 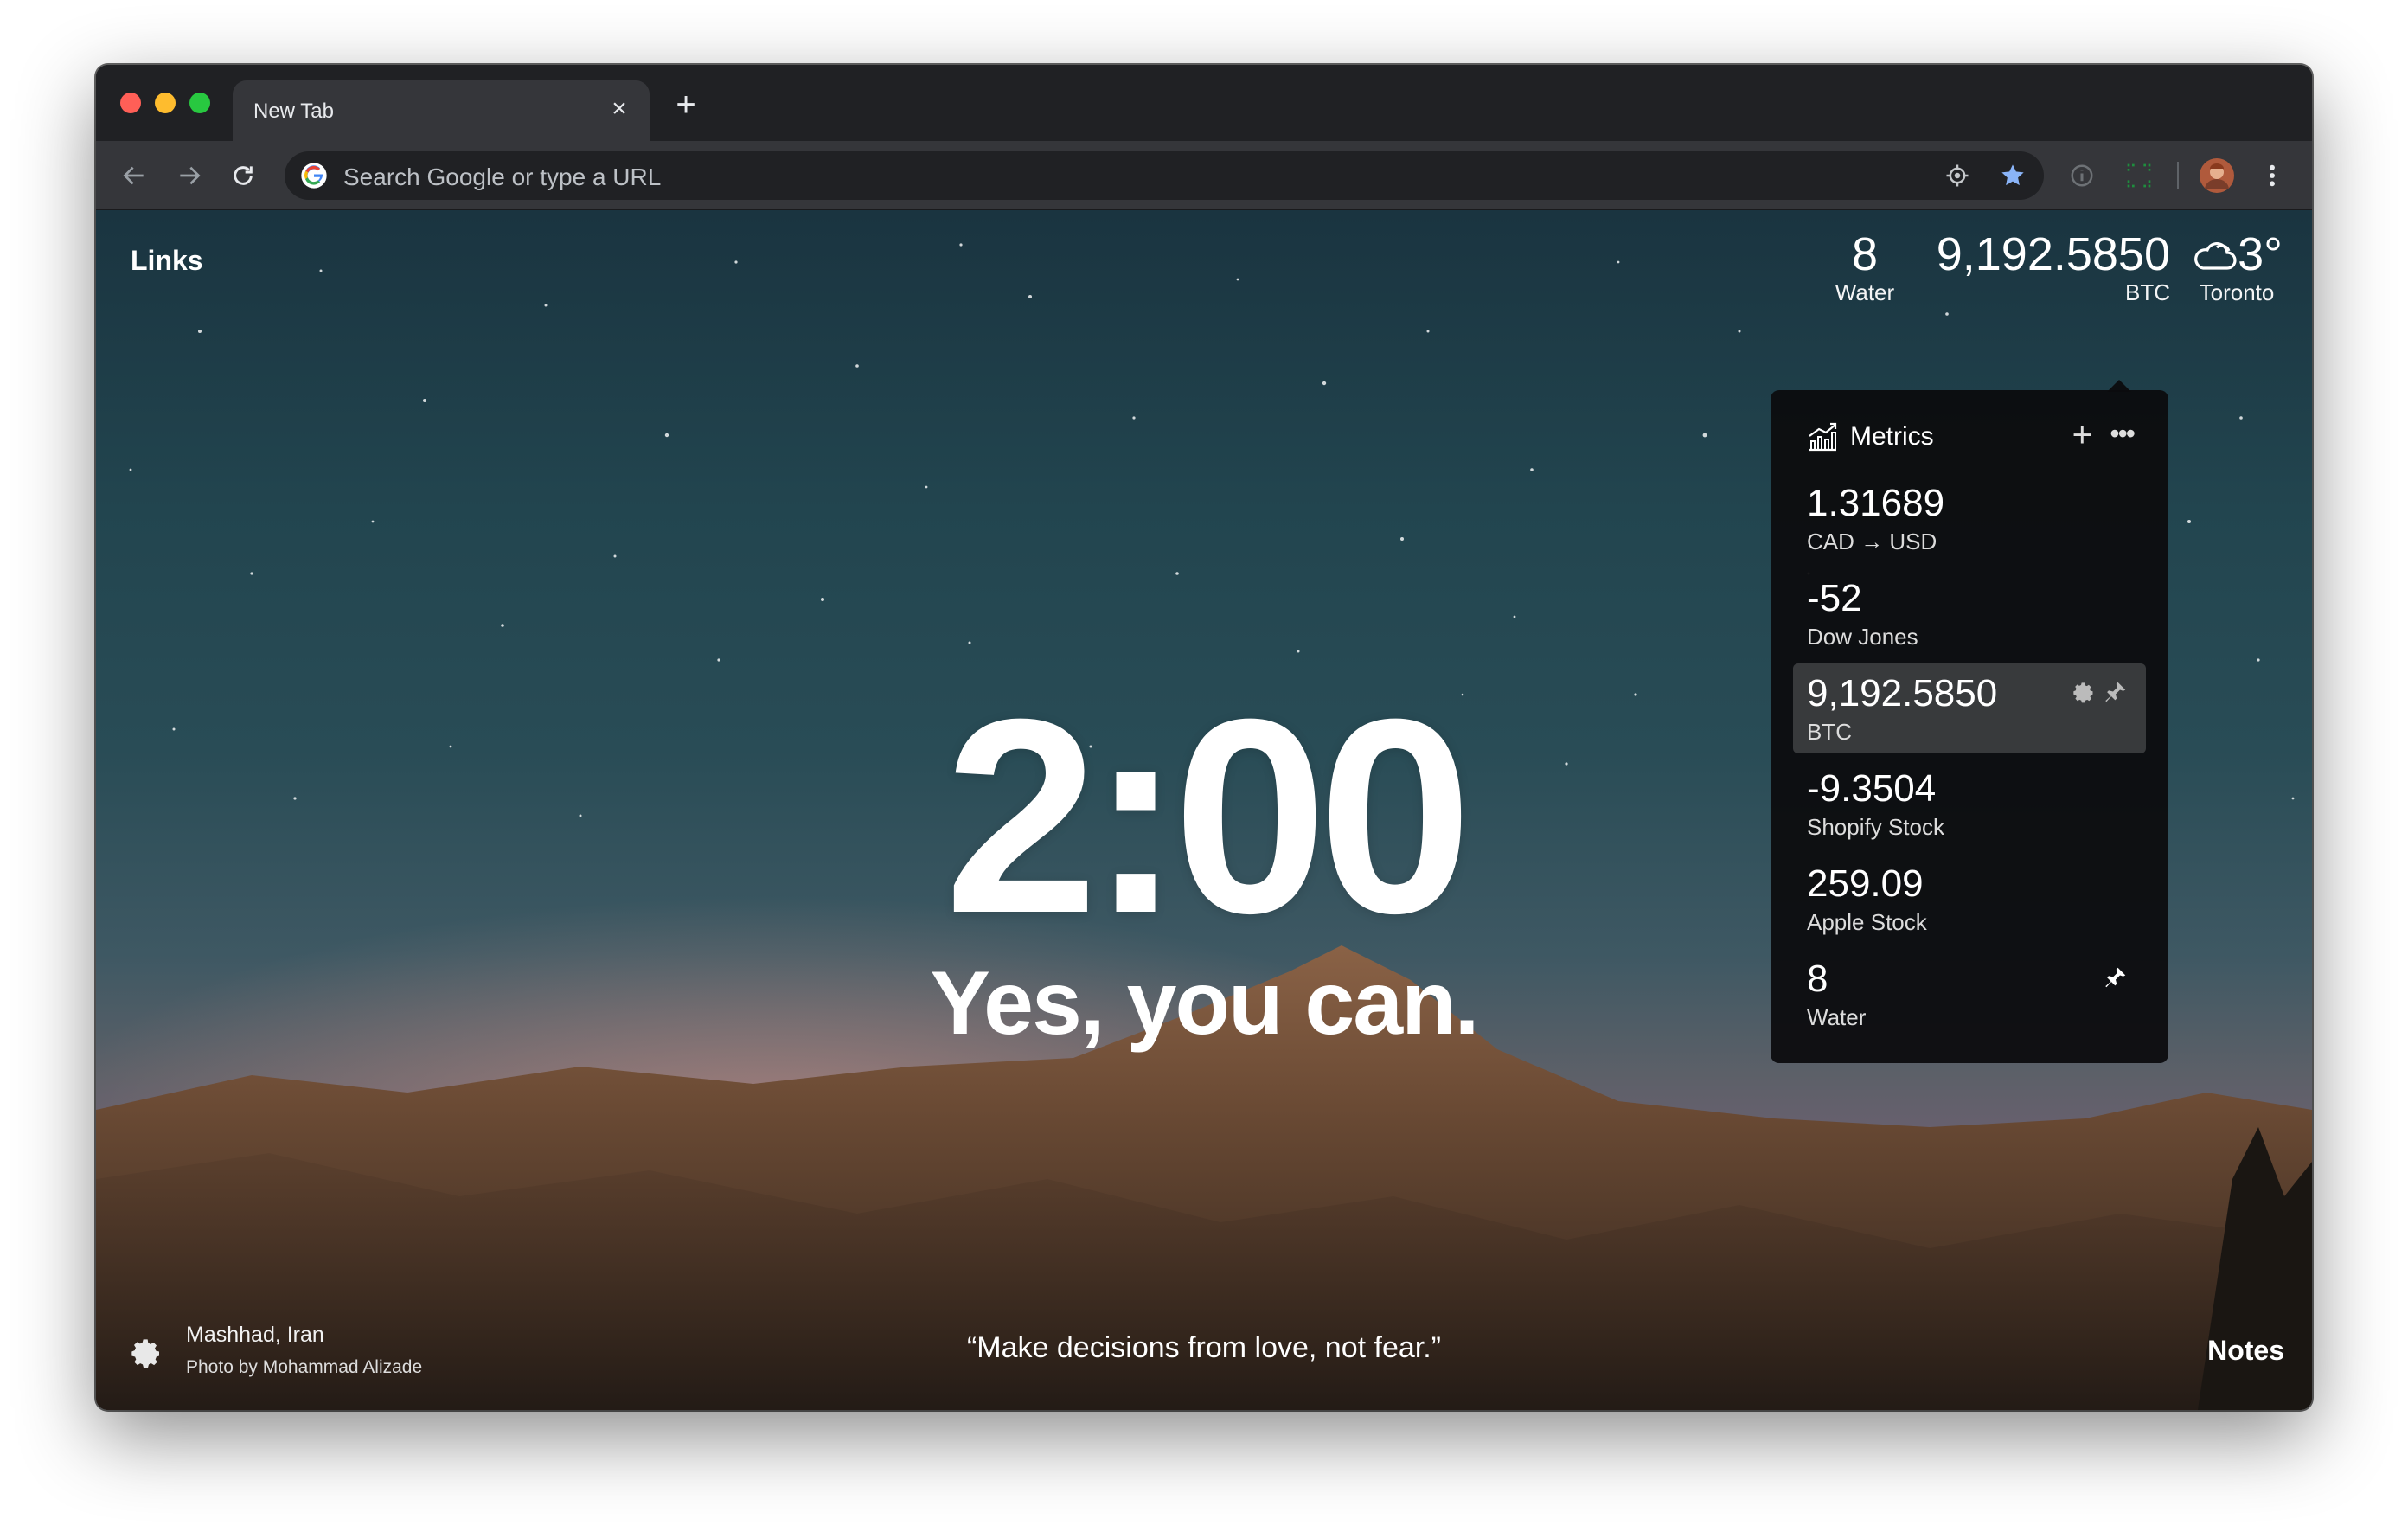 I want to click on bookmark-star-icon, so click(x=2012, y=176).